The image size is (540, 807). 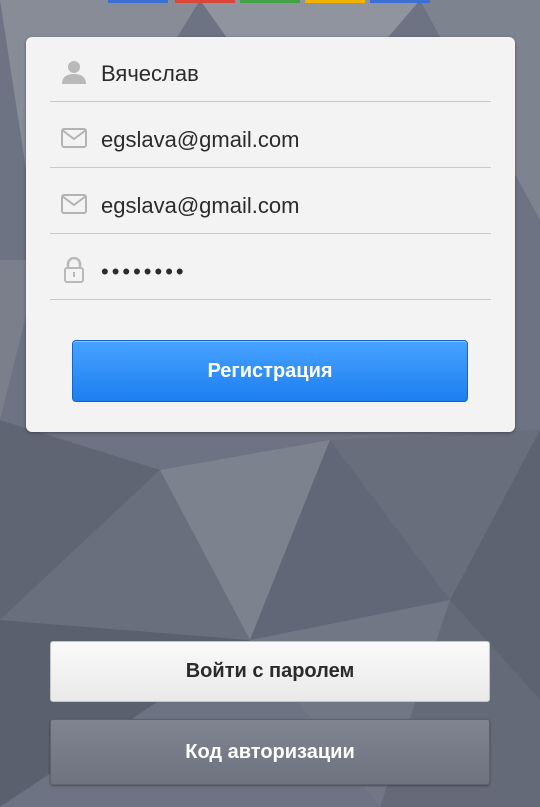 I want to click on register-button: Регистрация, so click(x=270, y=371).